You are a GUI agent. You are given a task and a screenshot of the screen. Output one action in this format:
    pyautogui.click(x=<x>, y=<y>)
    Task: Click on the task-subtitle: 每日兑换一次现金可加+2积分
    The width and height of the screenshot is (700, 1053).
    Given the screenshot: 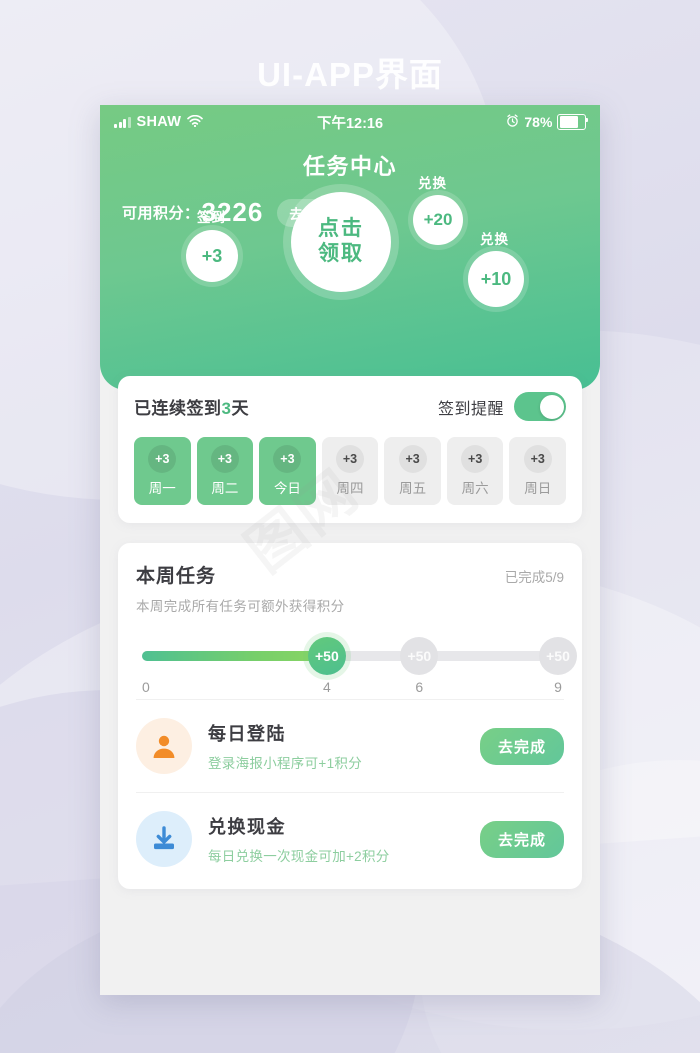 What is the action you would take?
    pyautogui.click(x=299, y=856)
    